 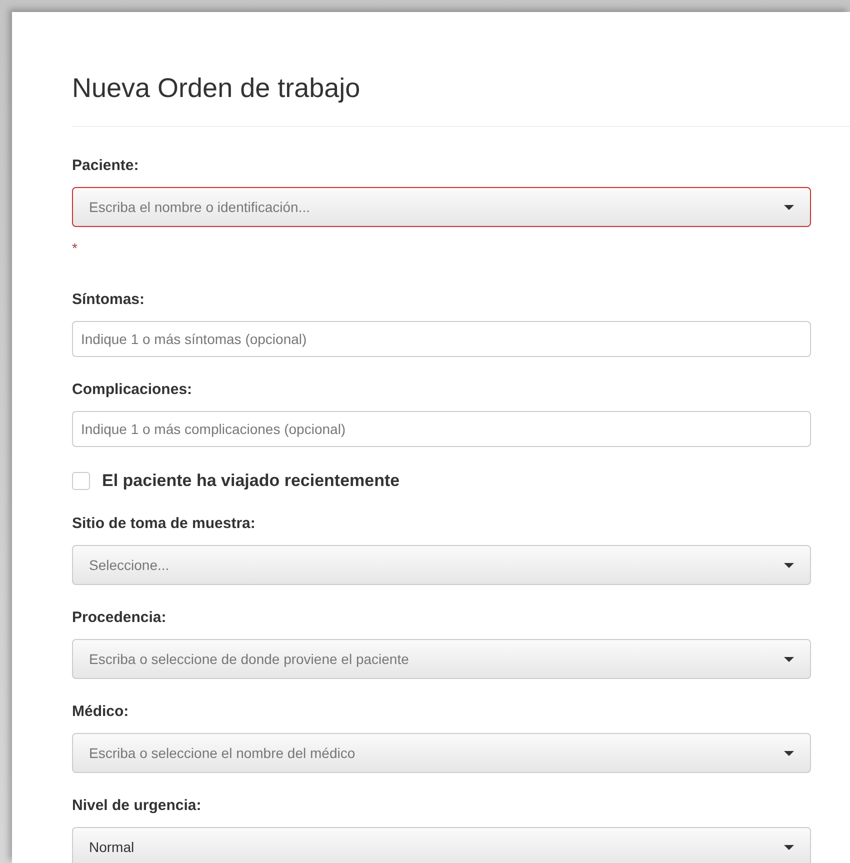 I want to click on select-field: Normal, so click(x=441, y=845).